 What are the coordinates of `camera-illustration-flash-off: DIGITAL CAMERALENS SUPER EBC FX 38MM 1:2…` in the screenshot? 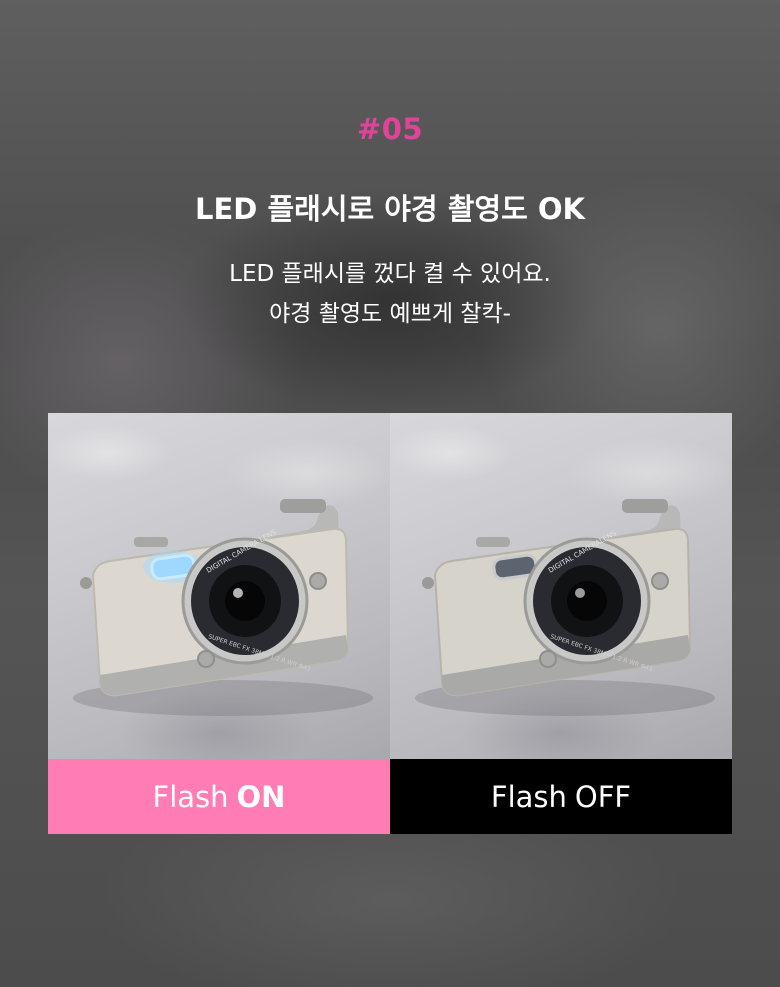 It's located at (565, 607).